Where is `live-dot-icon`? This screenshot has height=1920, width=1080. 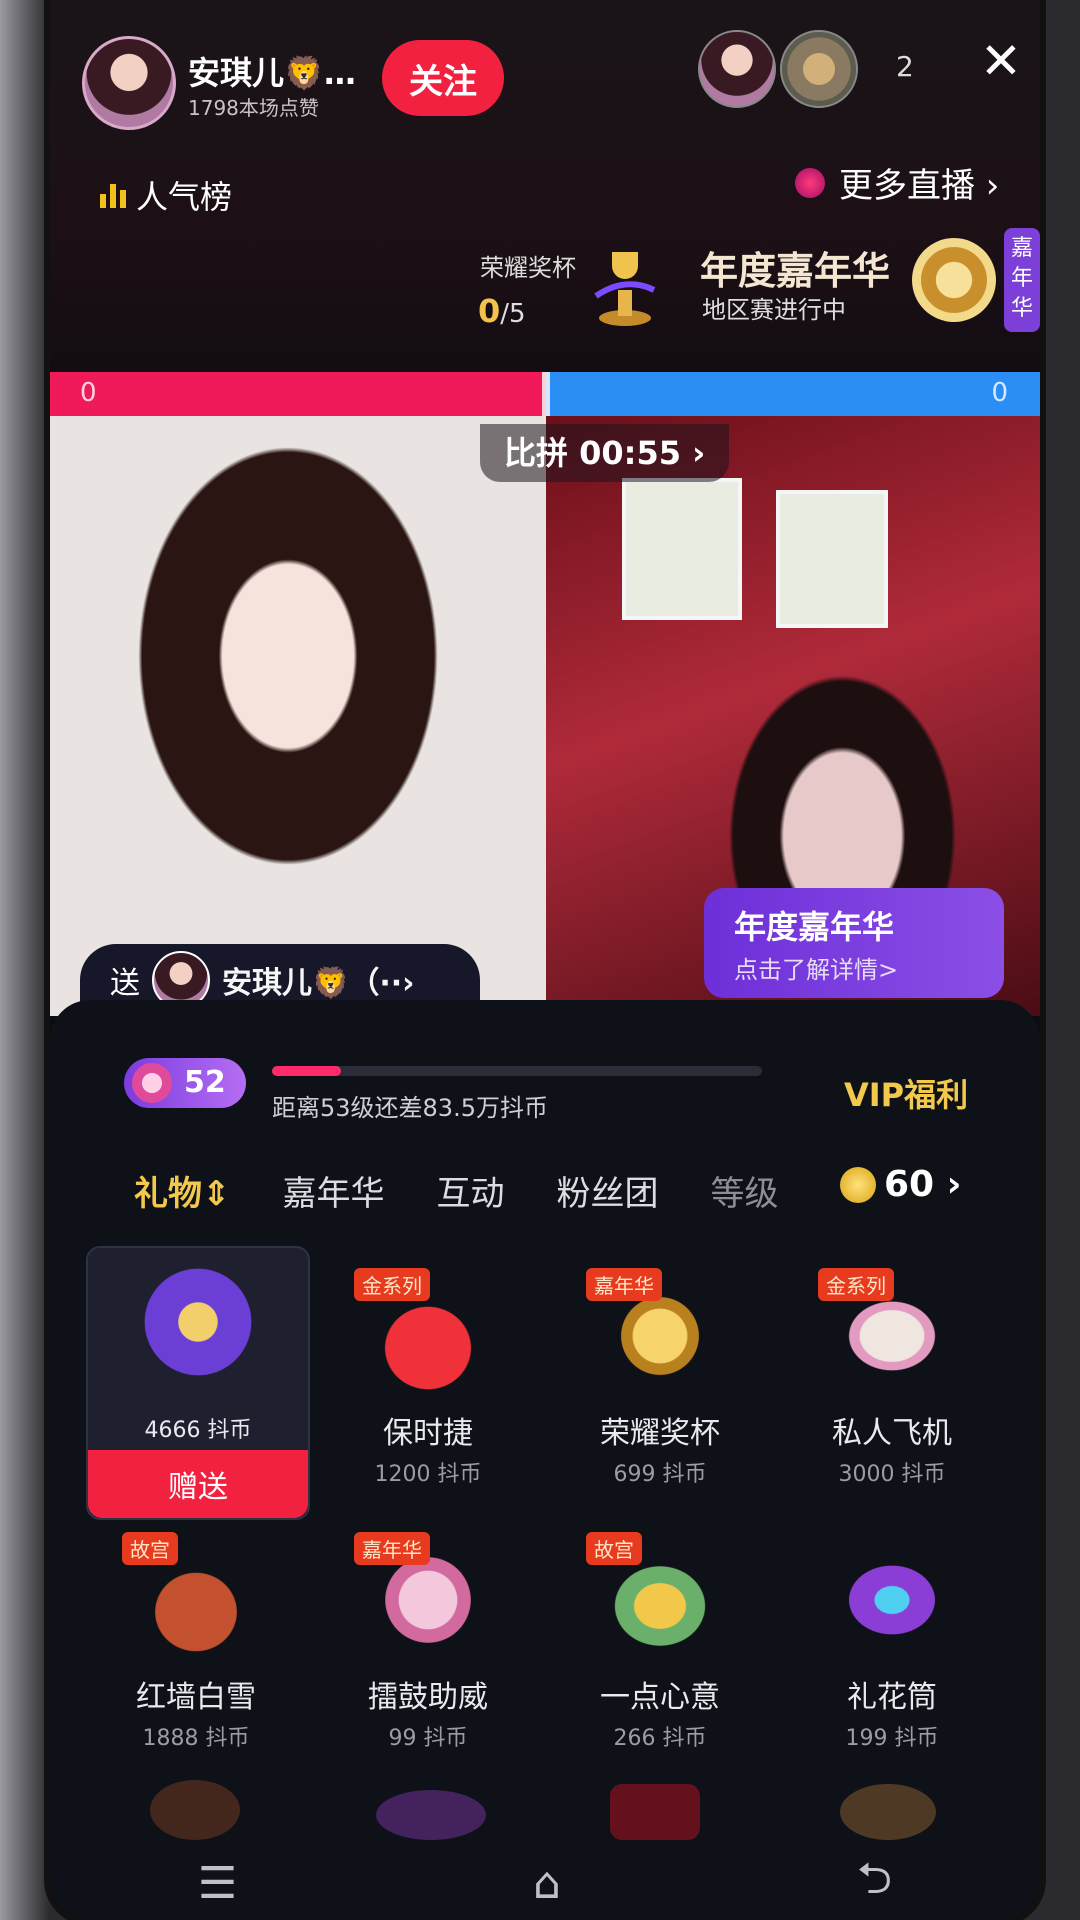 live-dot-icon is located at coordinates (810, 182).